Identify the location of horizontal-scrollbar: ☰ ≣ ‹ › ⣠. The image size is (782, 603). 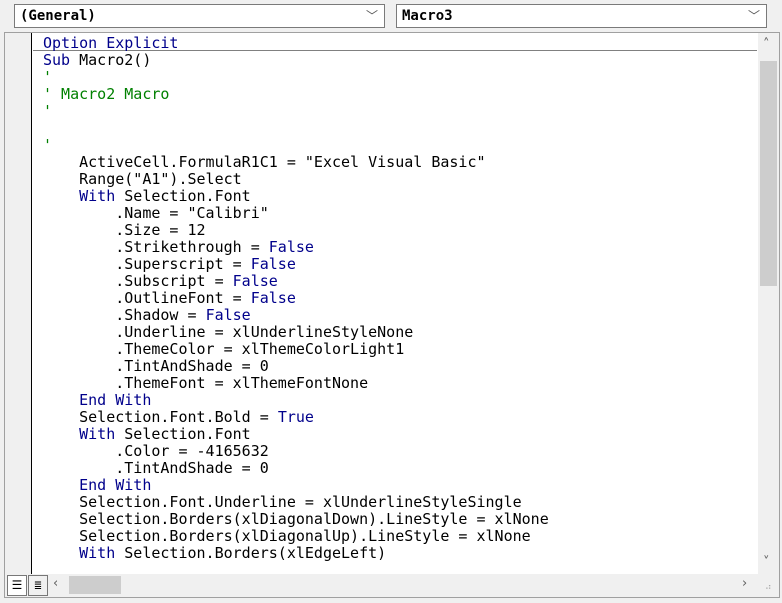
(392, 585).